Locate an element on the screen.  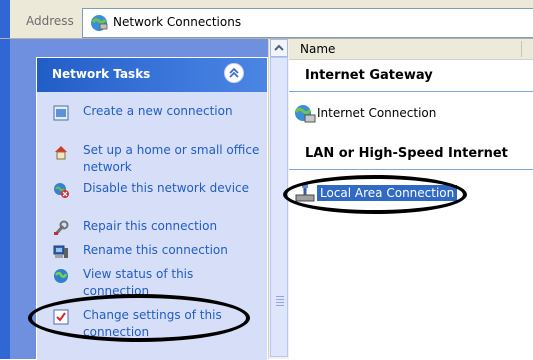
group-title-internet-gateway: Internet Gateway is located at coordinates (369, 75).